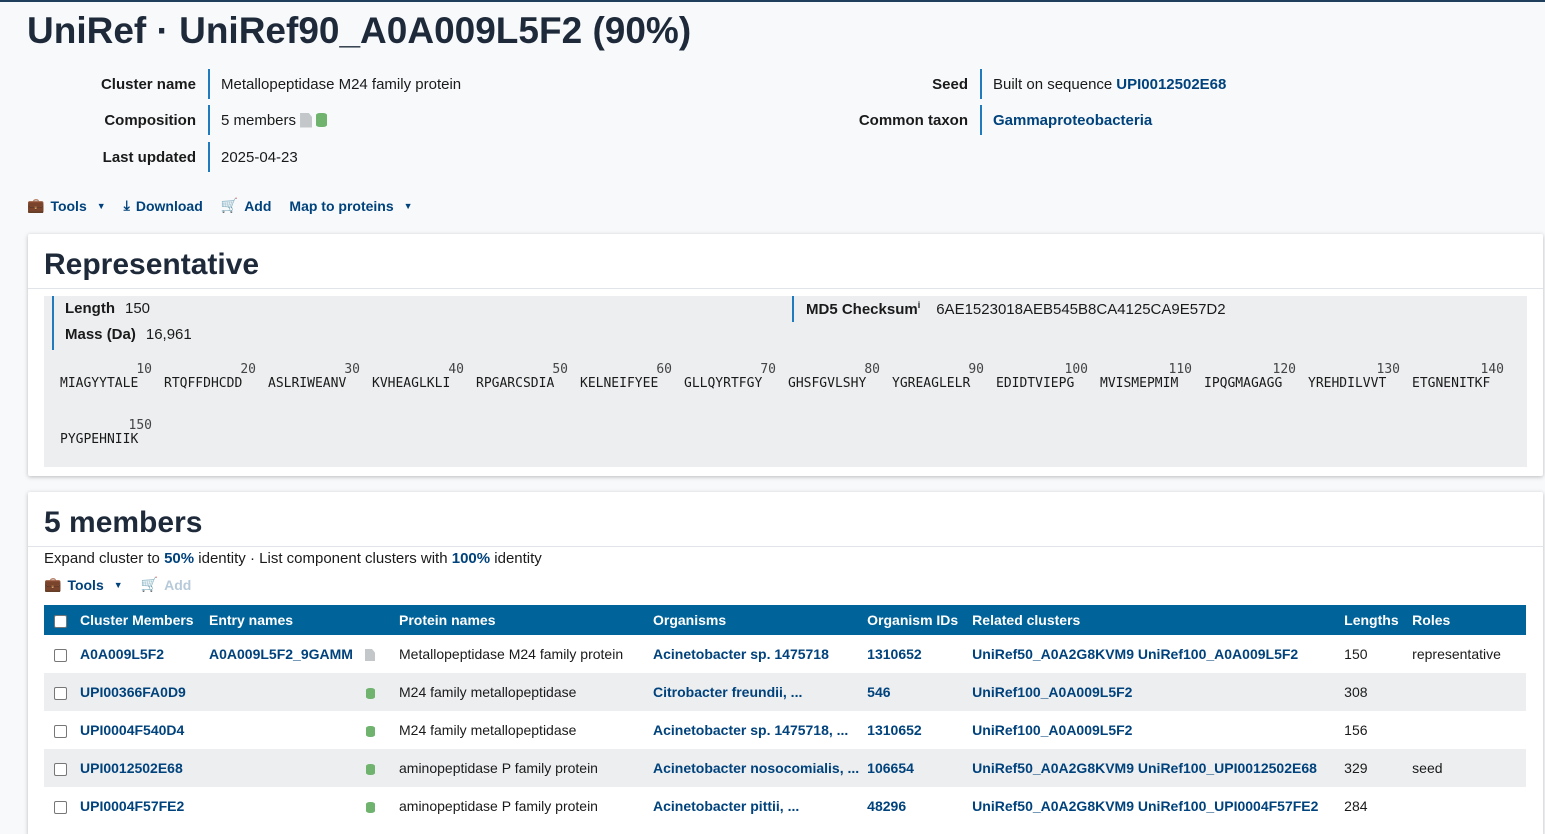 This screenshot has width=1545, height=834. I want to click on sequence-position: 30, so click(352, 369).